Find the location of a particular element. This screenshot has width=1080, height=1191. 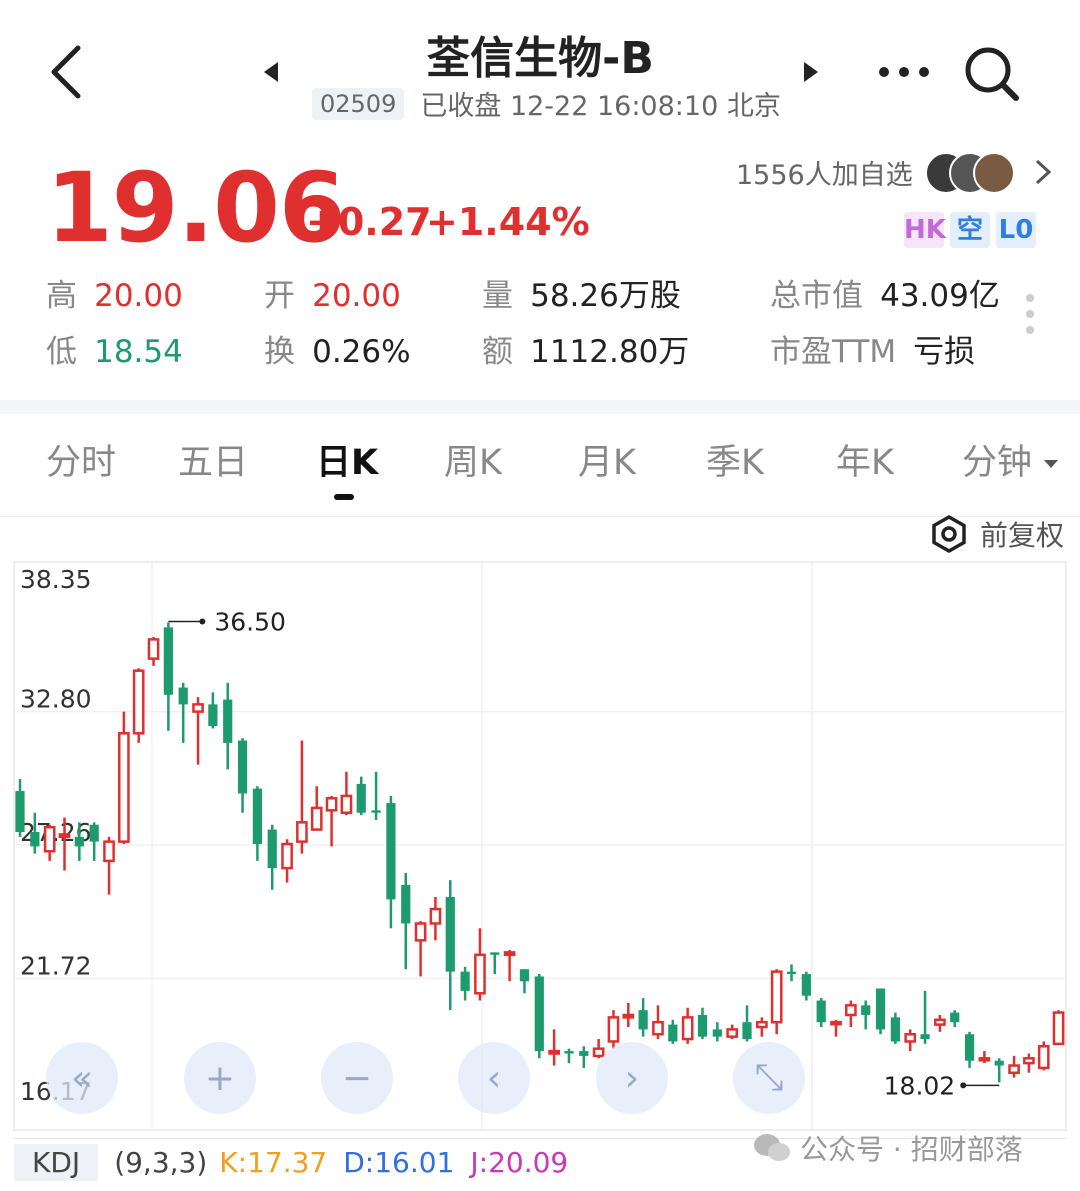

zoom-in-button: + is located at coordinates (220, 1078).